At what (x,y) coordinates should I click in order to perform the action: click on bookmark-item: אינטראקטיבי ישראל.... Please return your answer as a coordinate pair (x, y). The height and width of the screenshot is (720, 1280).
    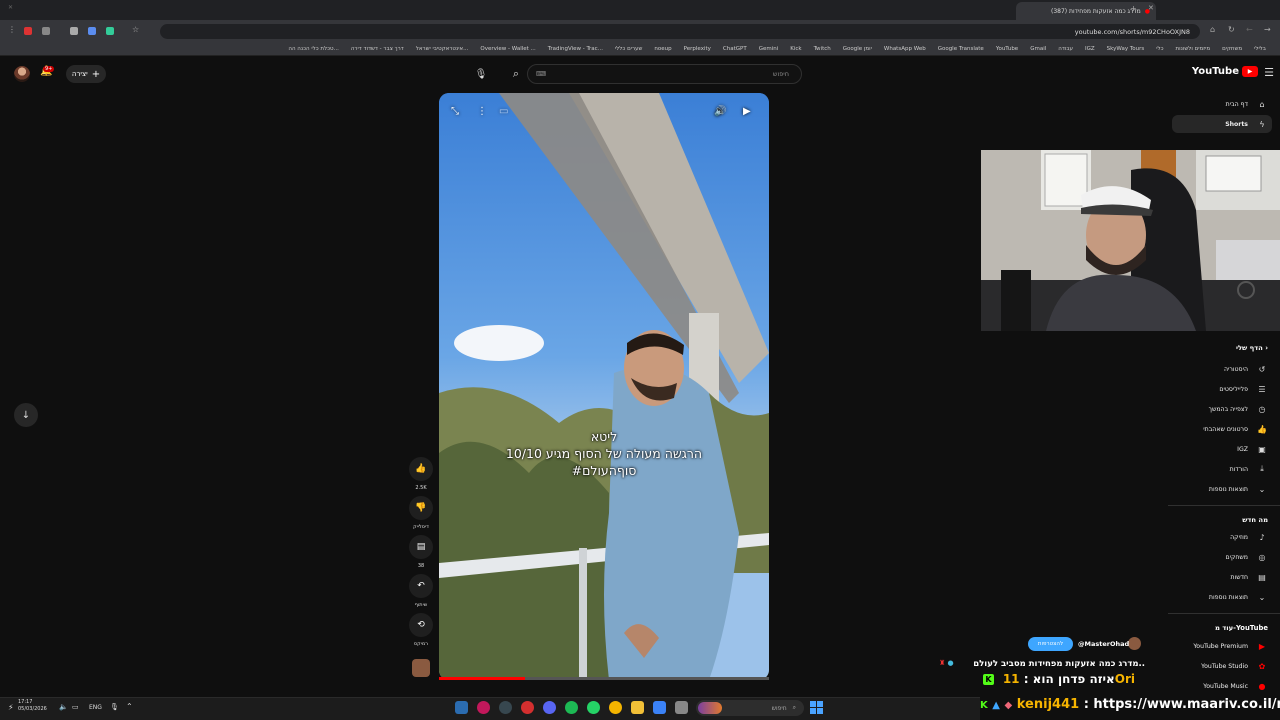
    Looking at the image, I should click on (442, 49).